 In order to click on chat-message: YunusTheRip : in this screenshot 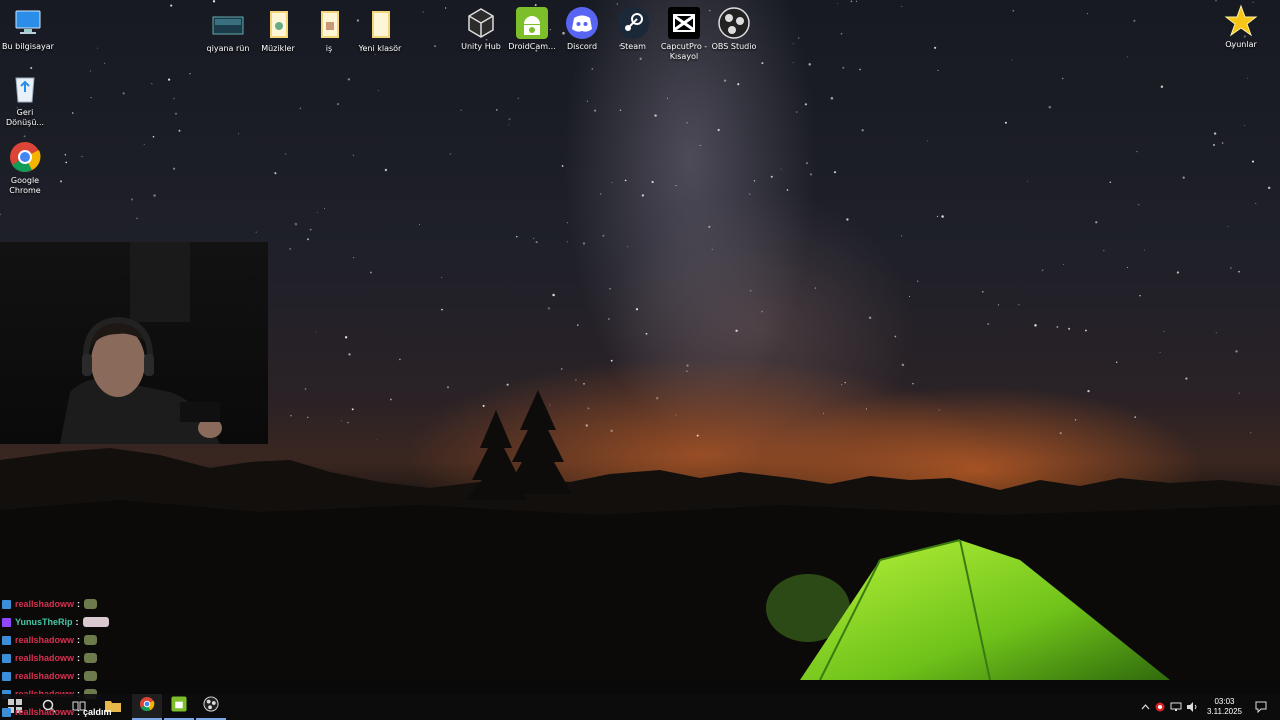, I will do `click(55, 622)`.